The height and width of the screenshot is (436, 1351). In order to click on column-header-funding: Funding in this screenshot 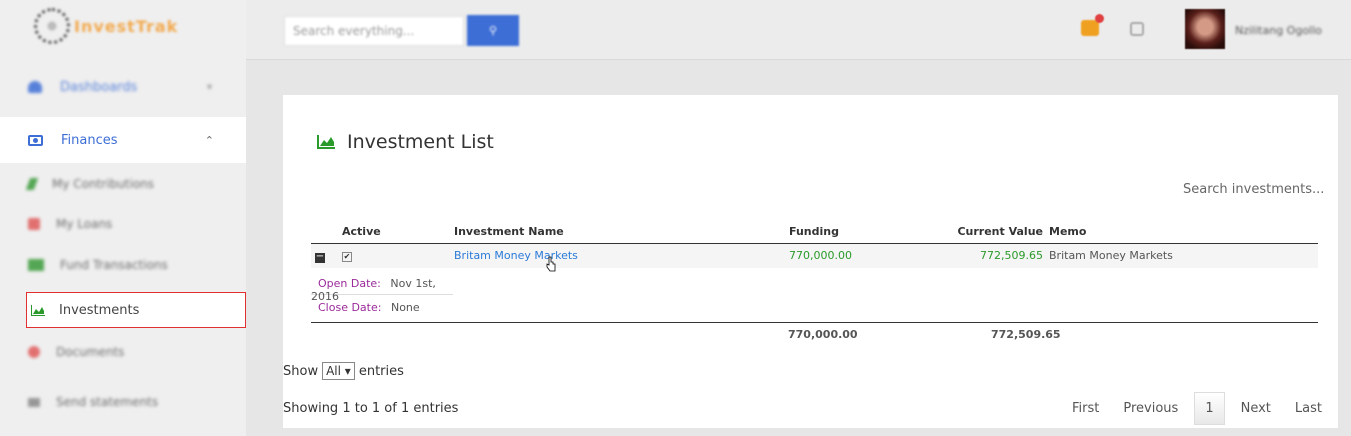, I will do `click(829, 232)`.